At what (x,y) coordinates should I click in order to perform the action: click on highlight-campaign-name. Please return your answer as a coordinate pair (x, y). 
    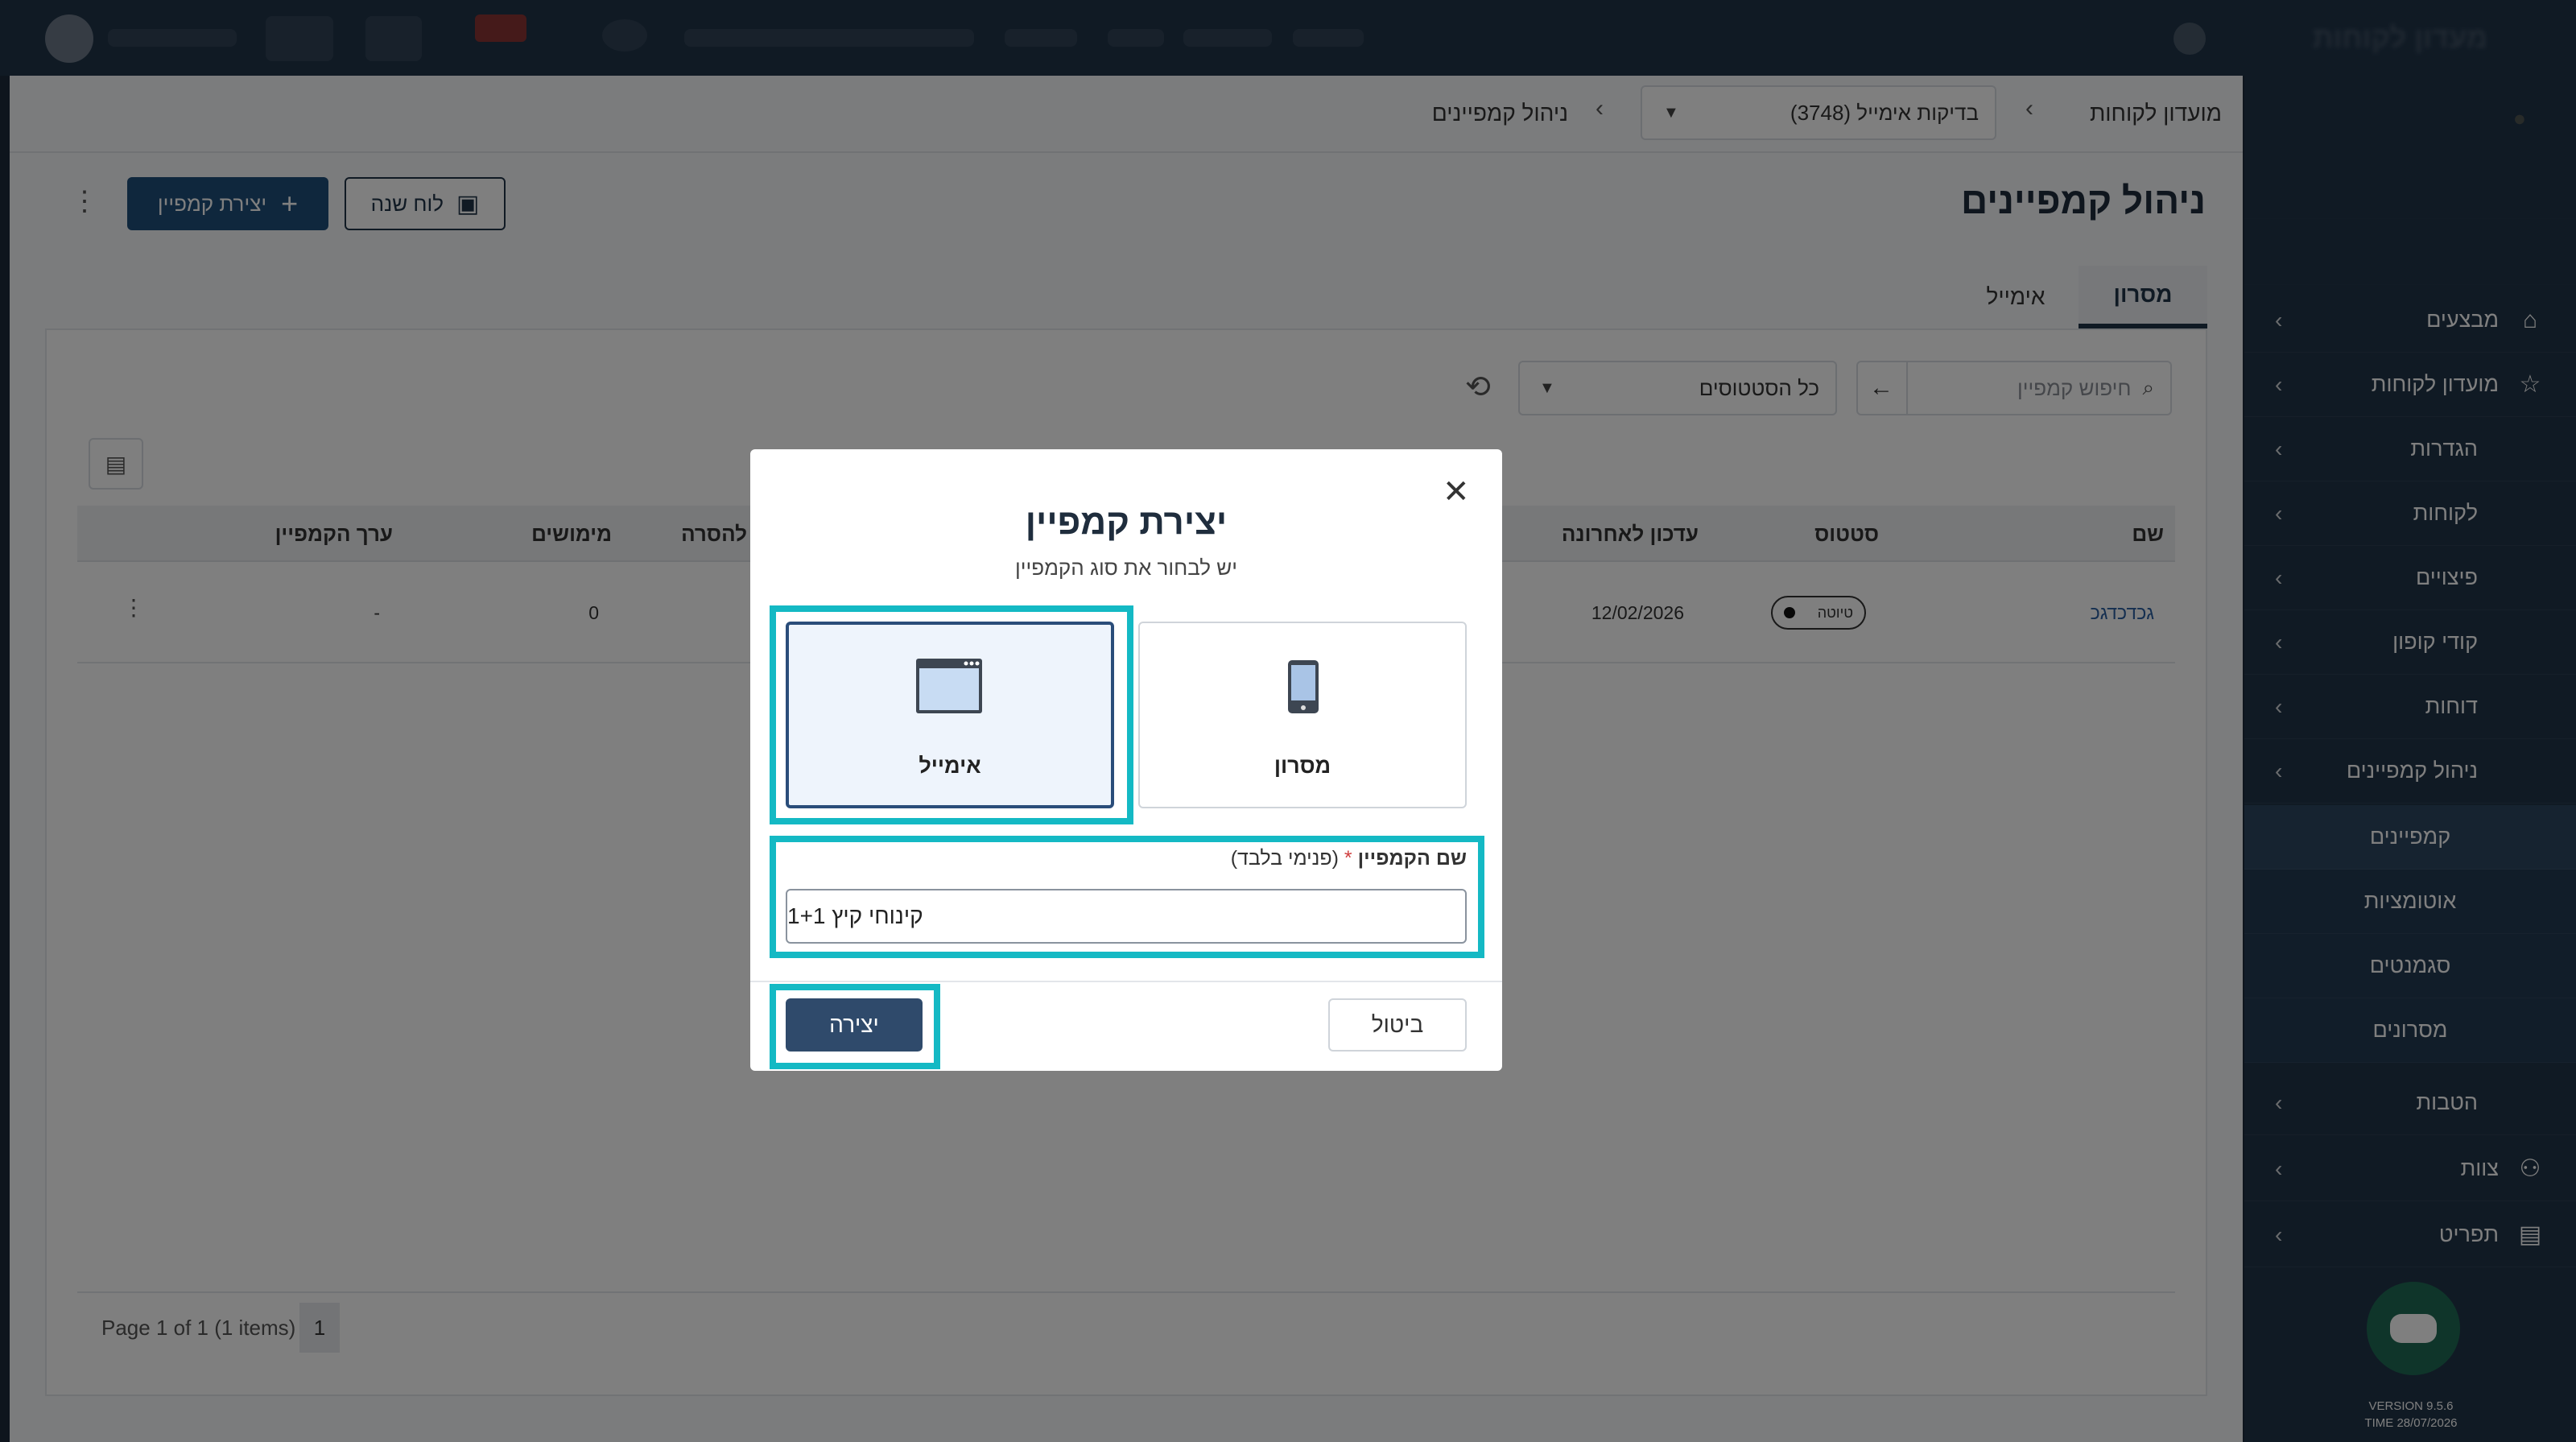
    Looking at the image, I should click on (1127, 897).